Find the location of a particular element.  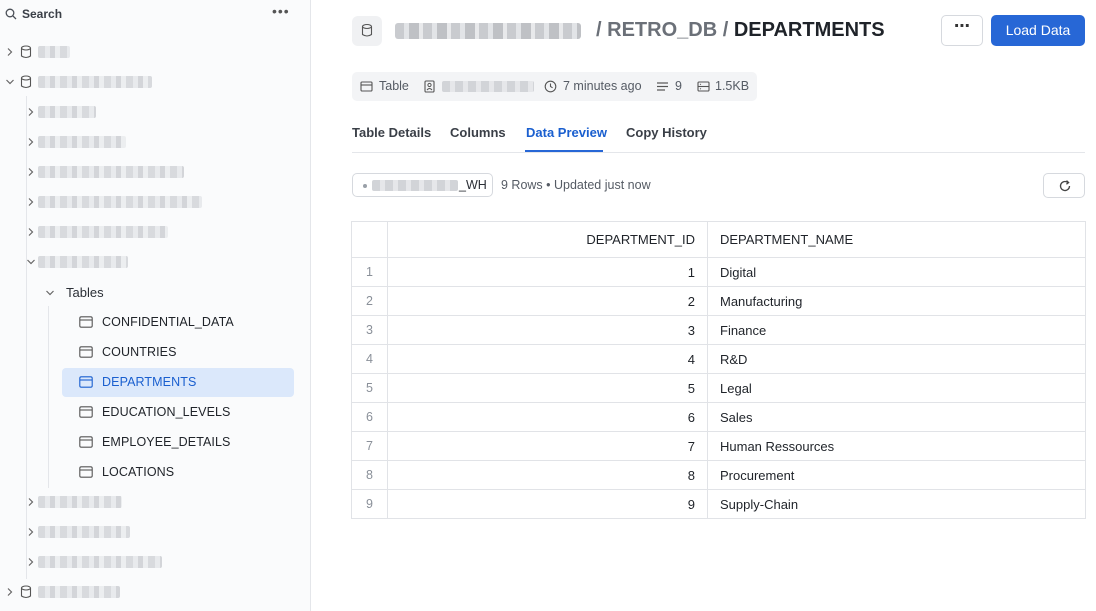

tab-columns: Columns is located at coordinates (478, 132).